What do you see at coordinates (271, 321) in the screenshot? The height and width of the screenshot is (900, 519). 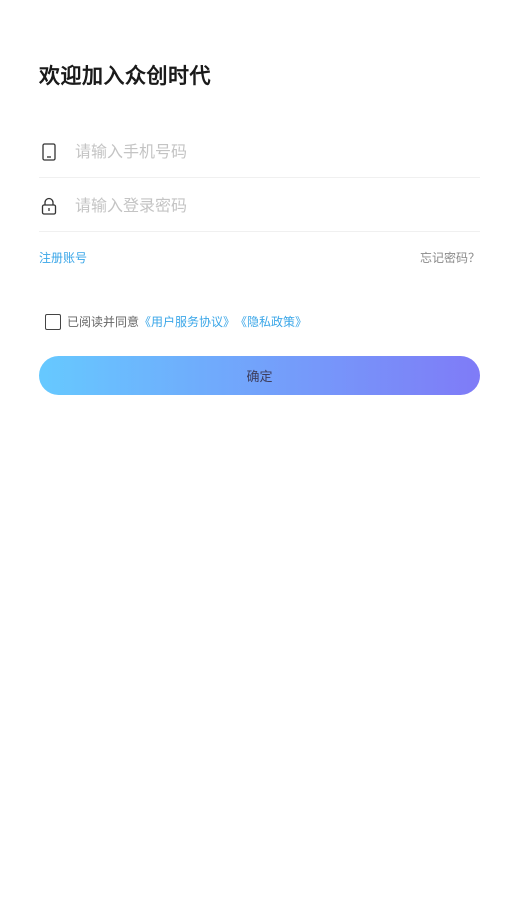 I see `privacy-policy-link: 《隐私政策》` at bounding box center [271, 321].